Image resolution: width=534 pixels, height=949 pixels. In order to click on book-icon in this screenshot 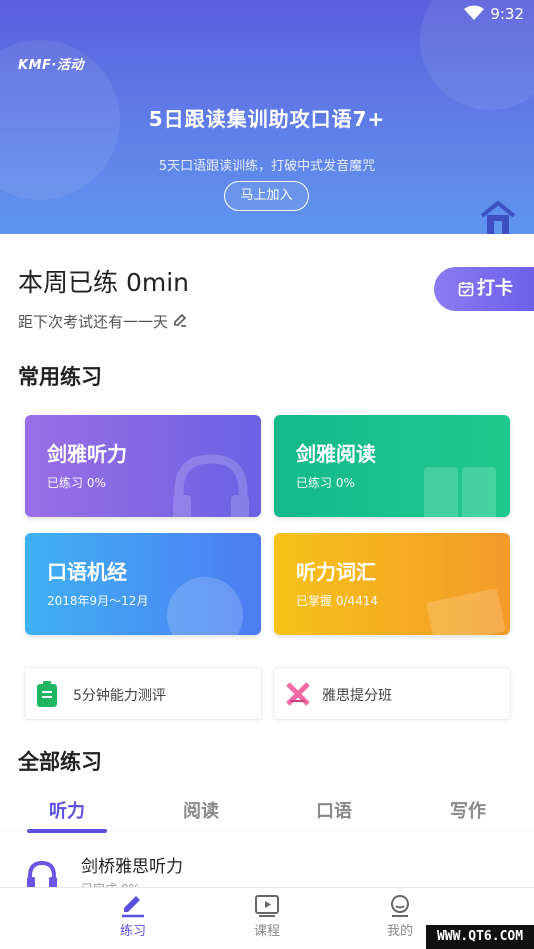, I will do `click(460, 492)`.